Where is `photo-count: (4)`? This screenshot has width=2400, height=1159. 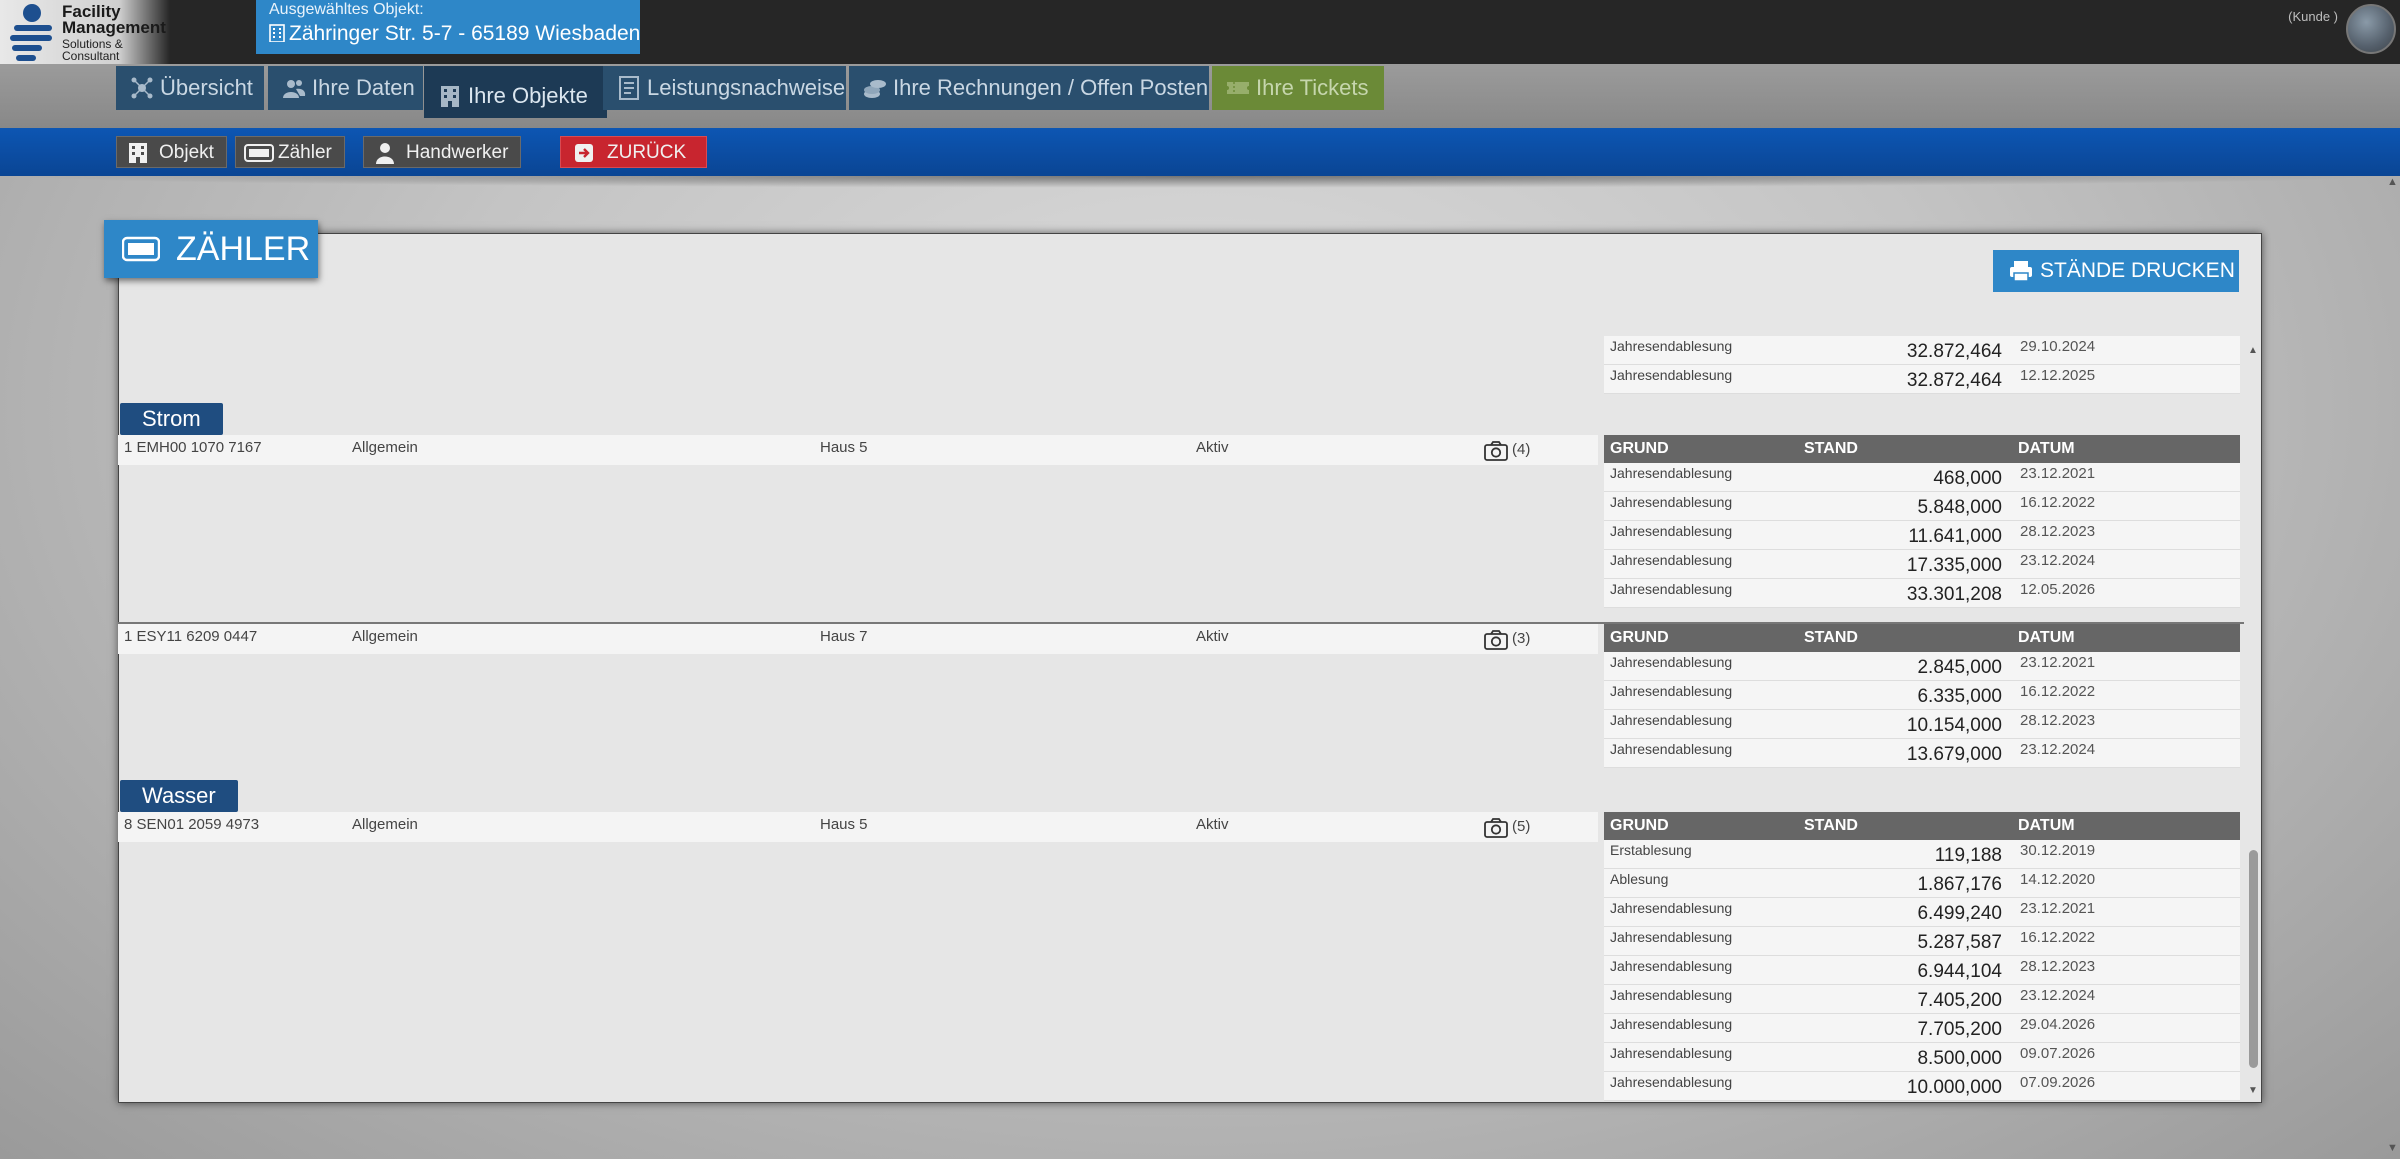
photo-count: (4) is located at coordinates (1521, 449).